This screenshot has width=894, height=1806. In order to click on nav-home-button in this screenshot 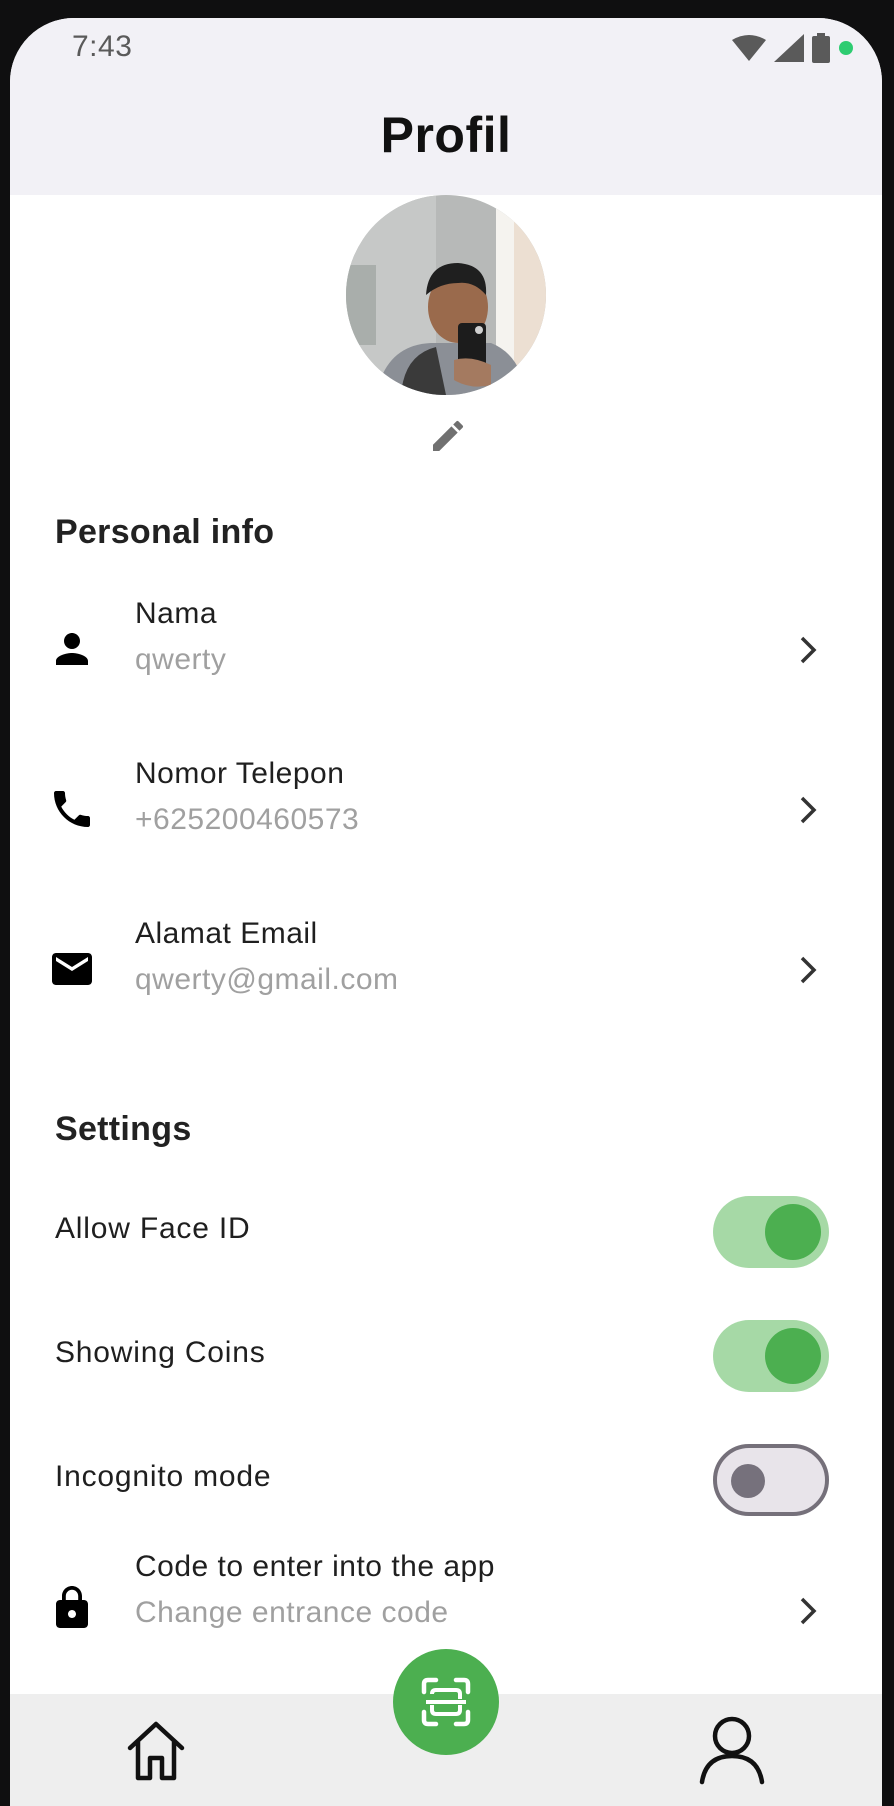, I will do `click(156, 1750)`.